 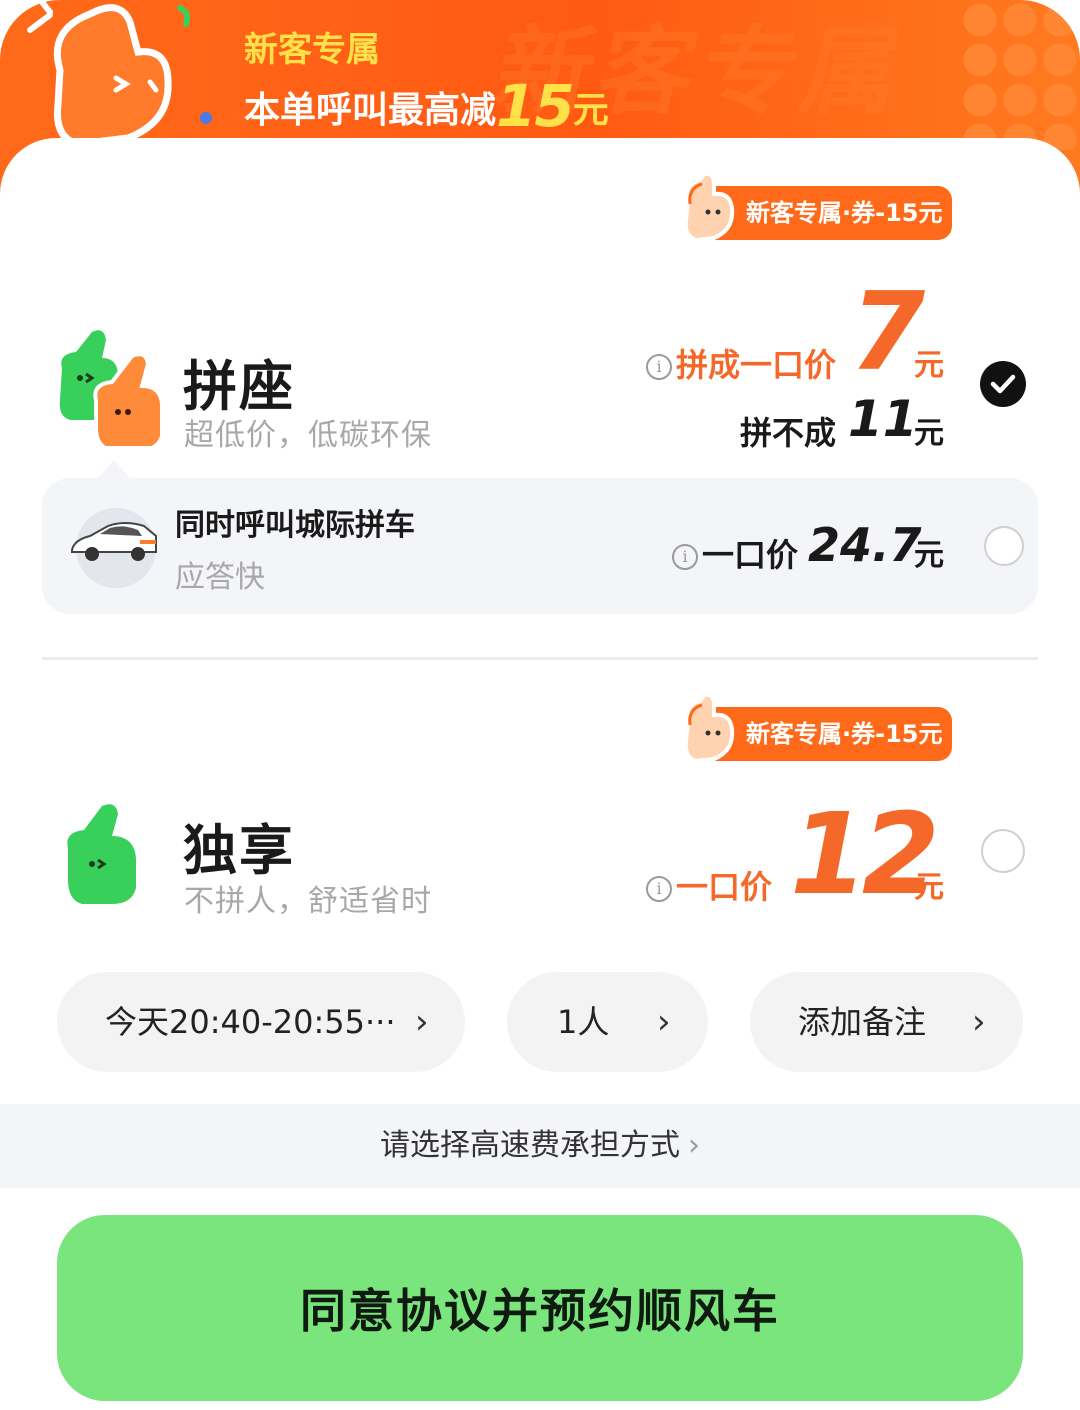 I want to click on toll-payment-selector: 请选择高速费承担方式 ›, so click(x=540, y=1146).